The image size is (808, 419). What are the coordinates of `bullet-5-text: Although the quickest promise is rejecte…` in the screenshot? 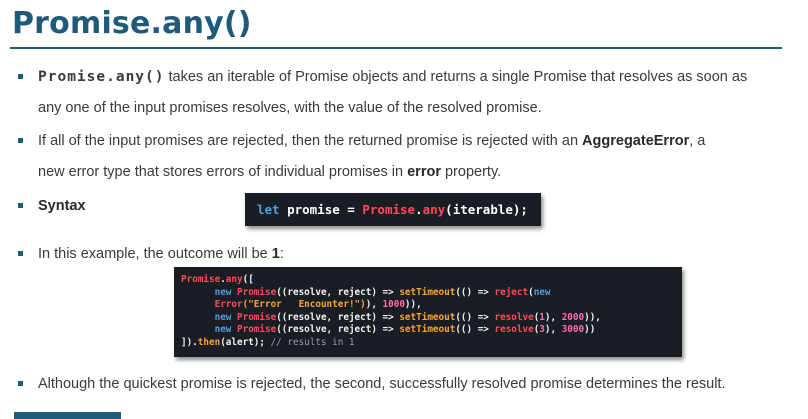 It's located at (382, 384).